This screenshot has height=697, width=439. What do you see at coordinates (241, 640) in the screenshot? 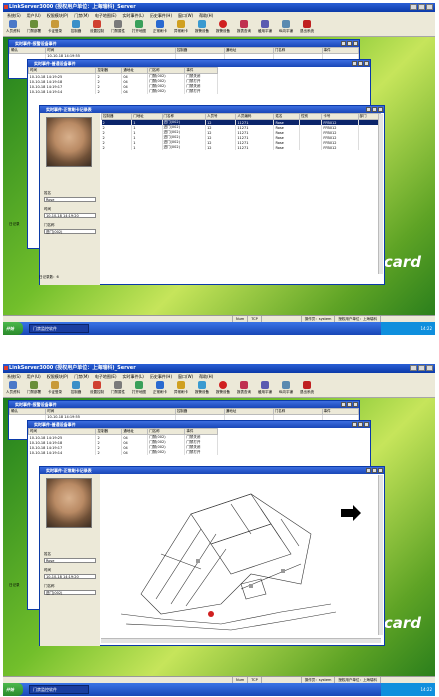
I see `horizontal-scrollbar` at bounding box center [241, 640].